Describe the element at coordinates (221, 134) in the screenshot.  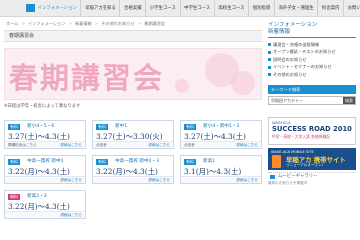
I see `course-card: 有料 新小4・新中1・3 3.27(土)～4.3(土) 全校舎 詳細はこちら` at that location.